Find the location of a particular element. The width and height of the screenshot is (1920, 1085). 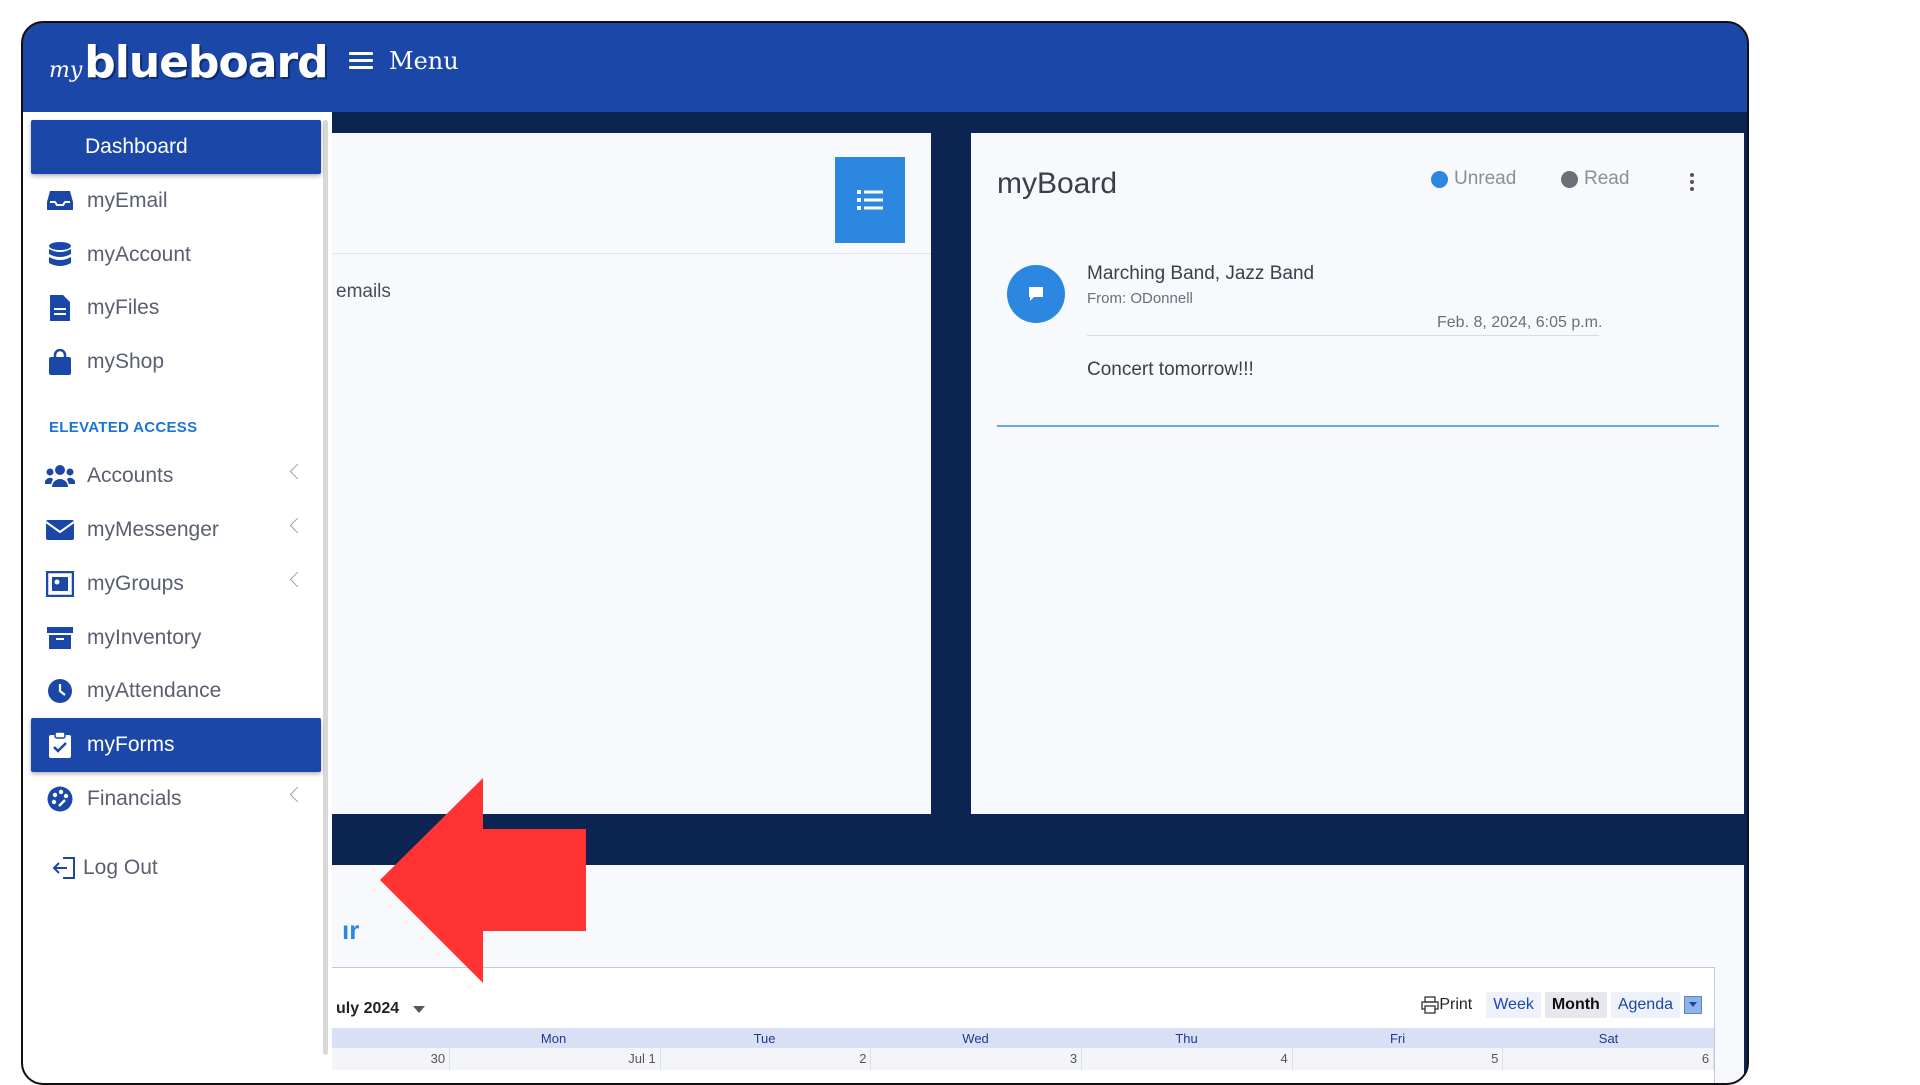

palette-icon is located at coordinates (60, 799).